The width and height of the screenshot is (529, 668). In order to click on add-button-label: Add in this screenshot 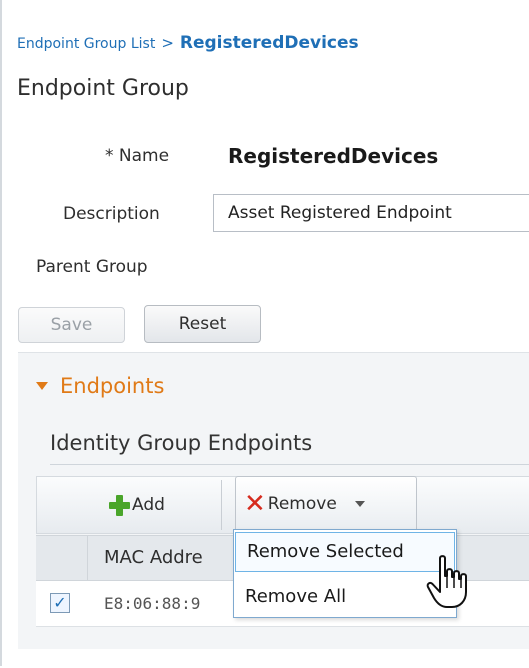, I will do `click(148, 505)`.